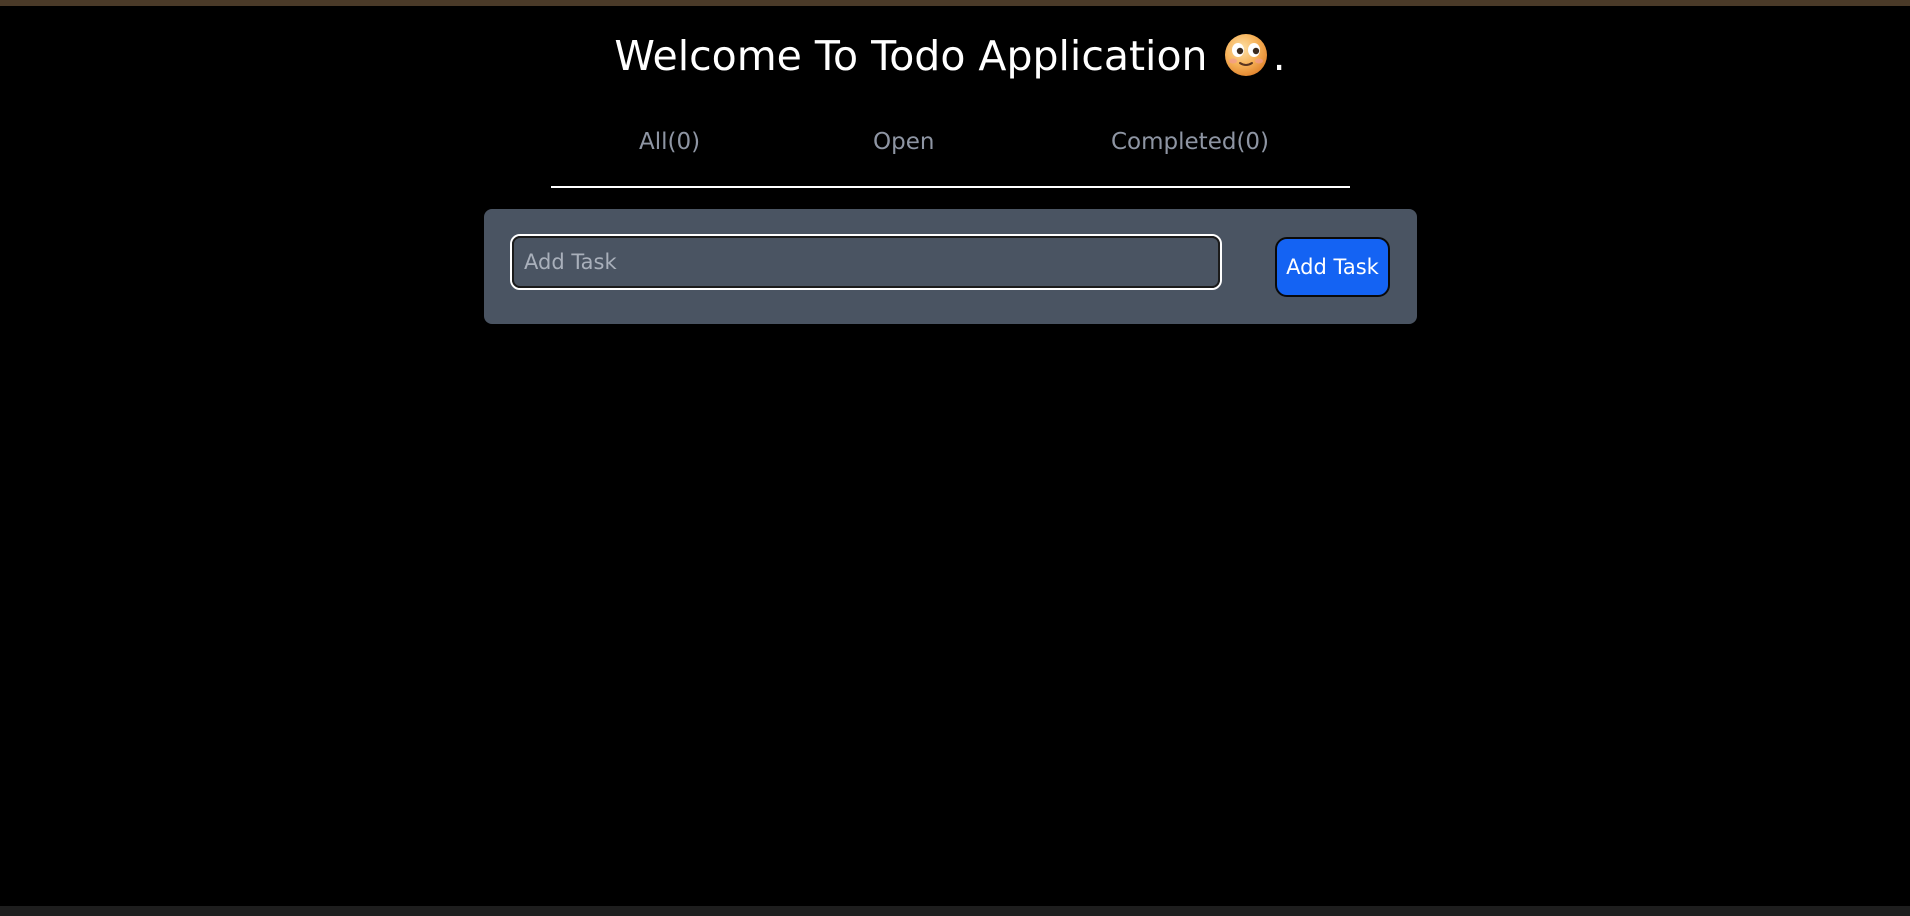  What do you see at coordinates (1279, 56) in the screenshot?
I see `page-title-suffix: .` at bounding box center [1279, 56].